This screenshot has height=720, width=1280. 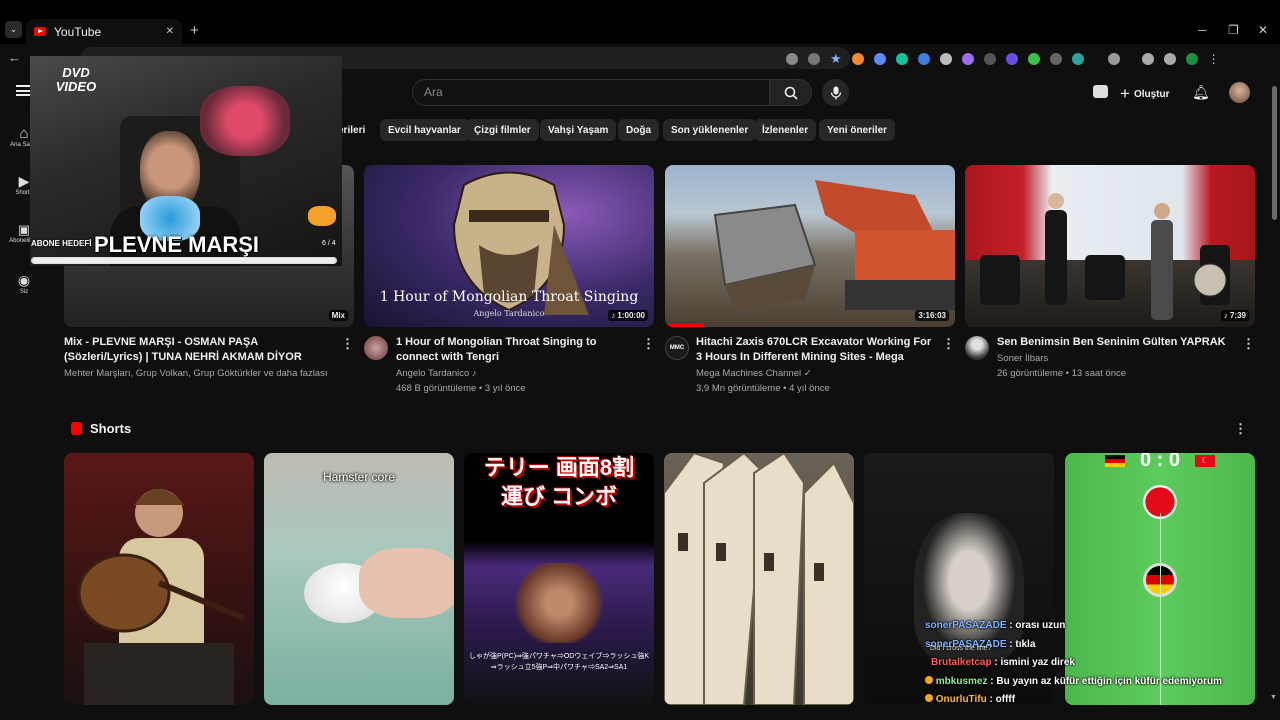 What do you see at coordinates (1147, 59) in the screenshot?
I see `download-icon` at bounding box center [1147, 59].